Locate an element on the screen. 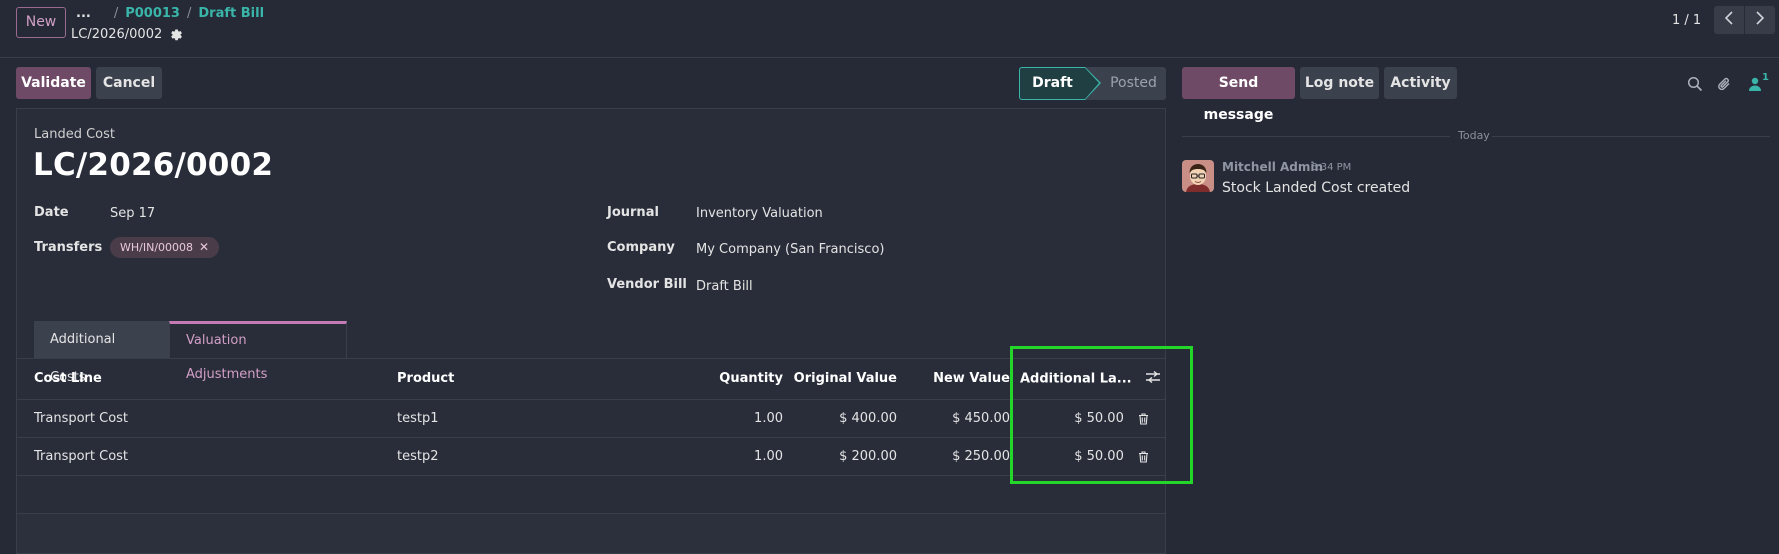  cell-new-value: $ 450.00 is located at coordinates (953, 418).